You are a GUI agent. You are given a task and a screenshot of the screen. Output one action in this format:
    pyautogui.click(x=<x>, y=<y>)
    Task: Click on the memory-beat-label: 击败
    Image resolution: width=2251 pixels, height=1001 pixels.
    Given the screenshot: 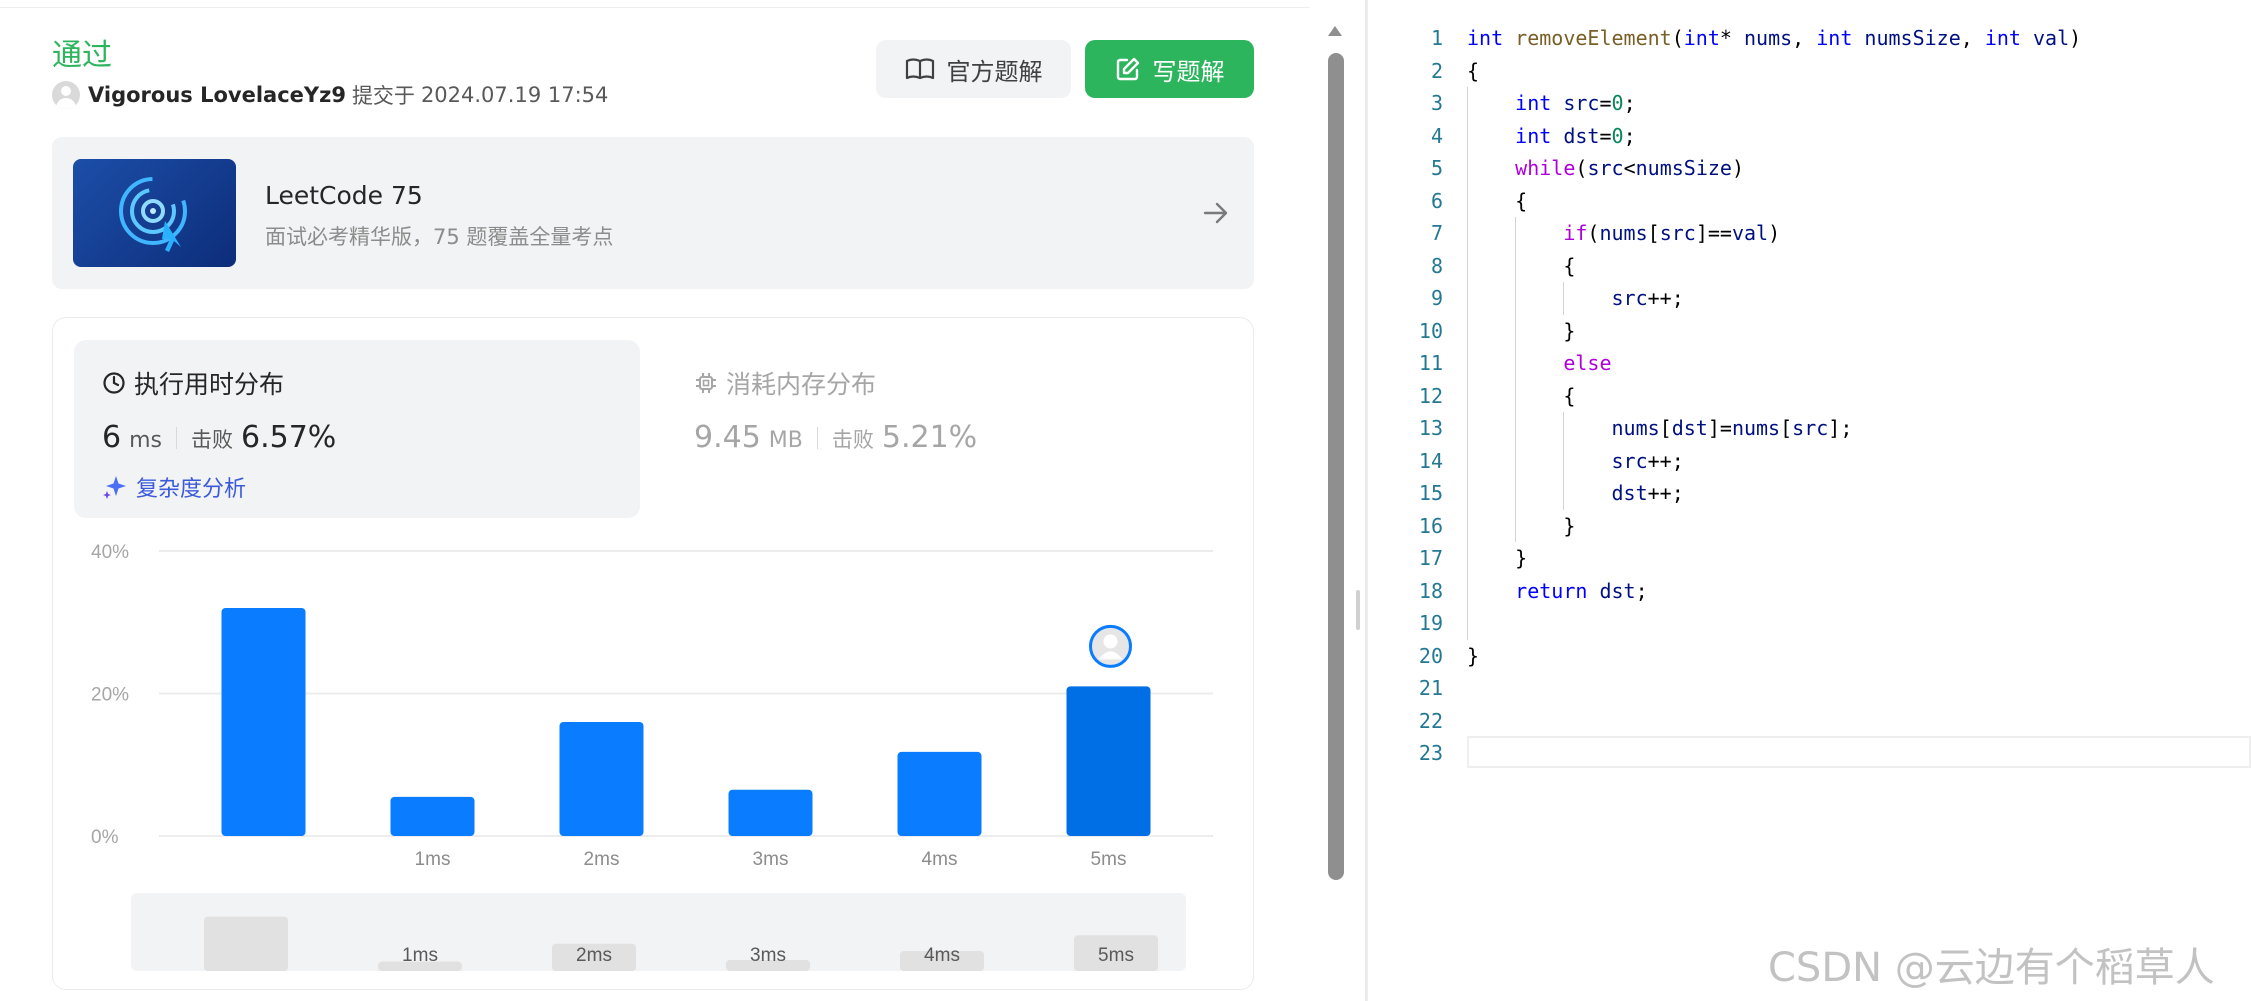 What is the action you would take?
    pyautogui.click(x=852, y=440)
    